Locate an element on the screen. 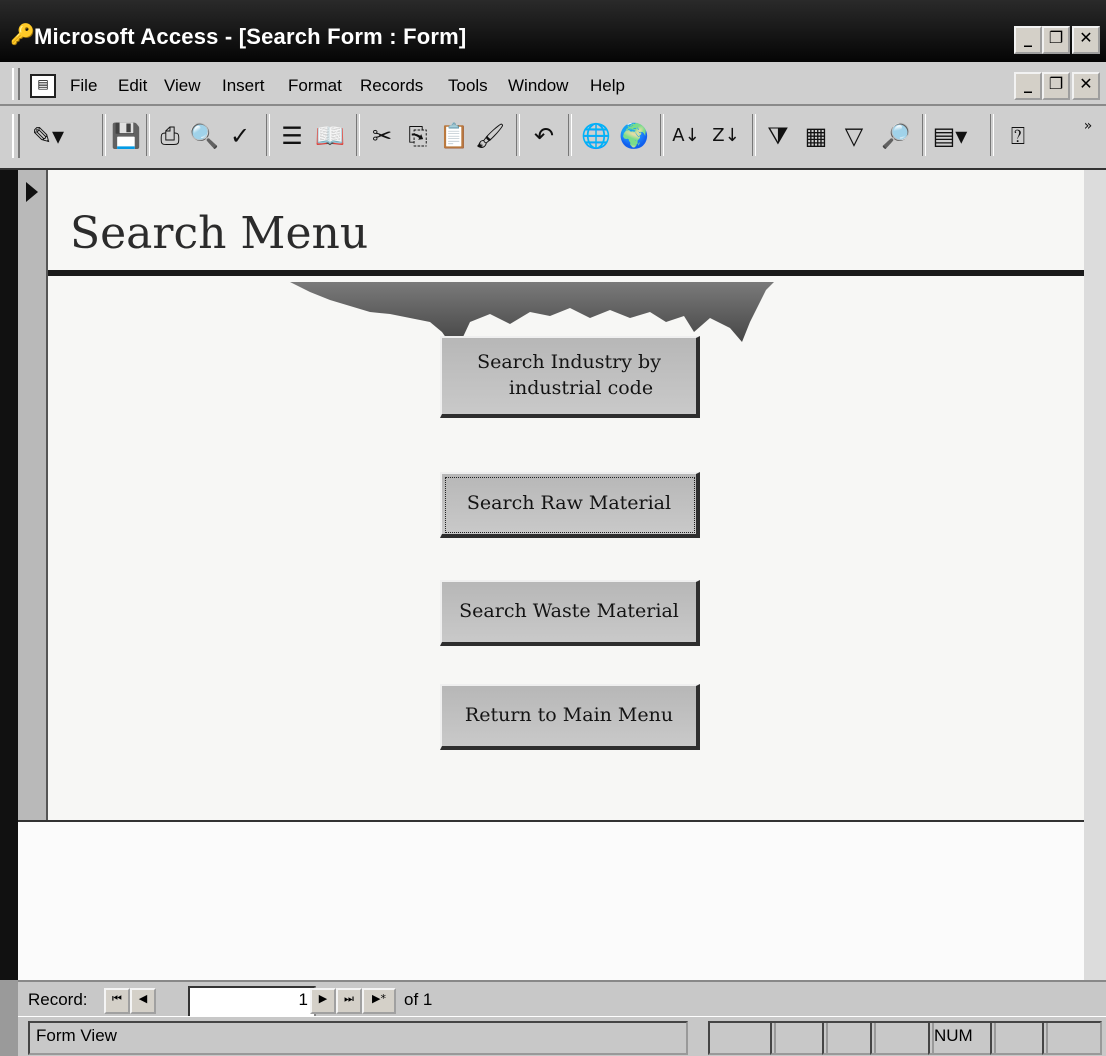 This screenshot has height=1056, width=1106. hyperlink-icon: 🌐 is located at coordinates (596, 136).